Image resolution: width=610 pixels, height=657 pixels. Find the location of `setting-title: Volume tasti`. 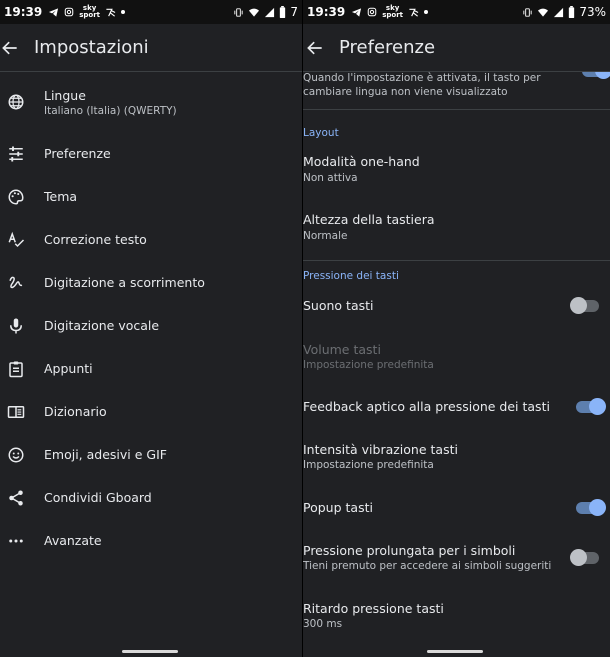

setting-title: Volume tasti is located at coordinates (342, 349).